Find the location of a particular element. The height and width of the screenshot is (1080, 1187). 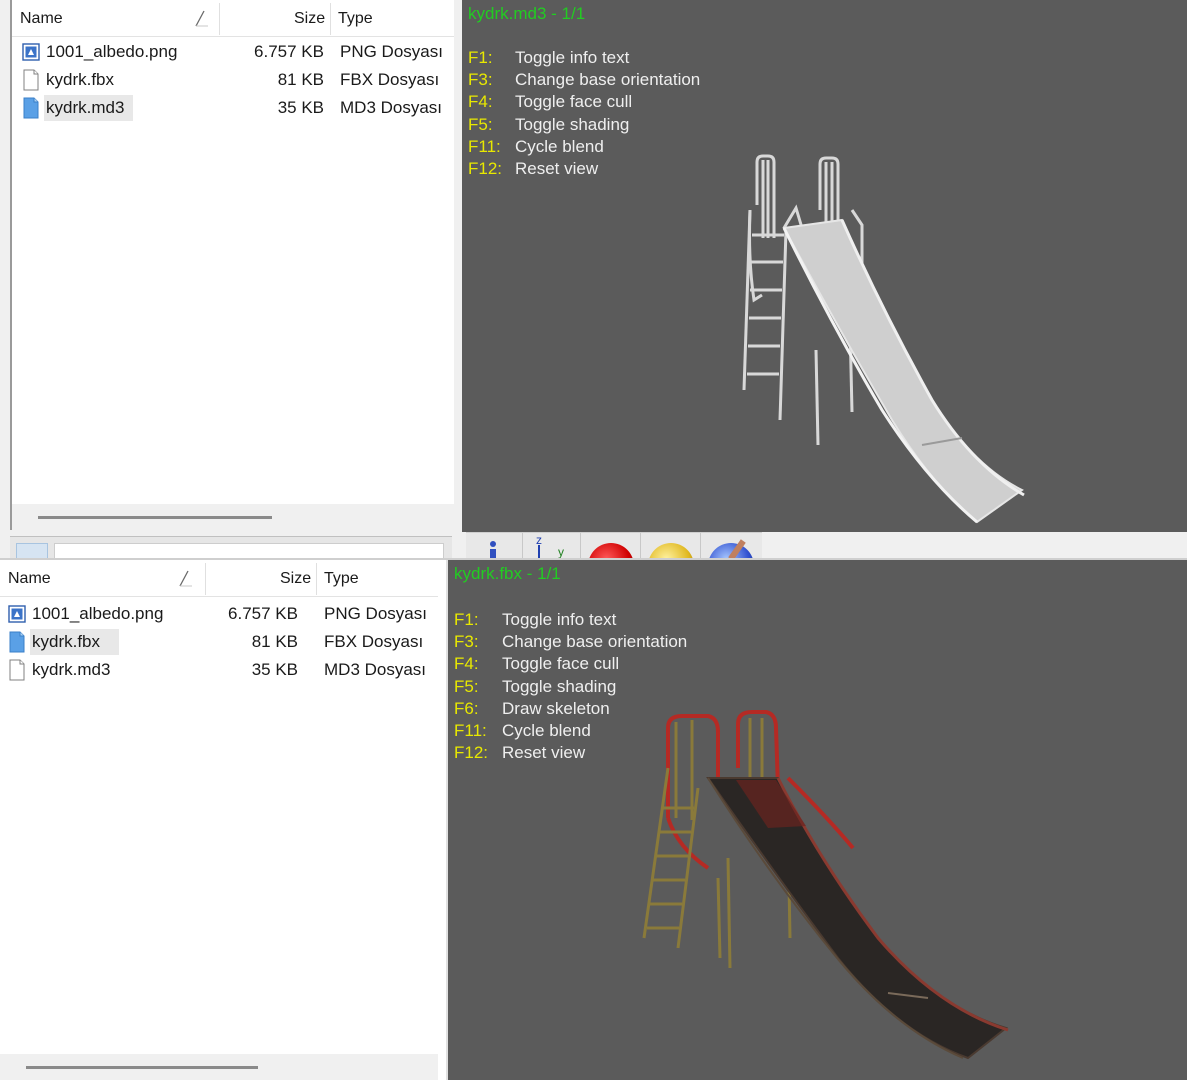

hotkey-key: F6: is located at coordinates (466, 708).